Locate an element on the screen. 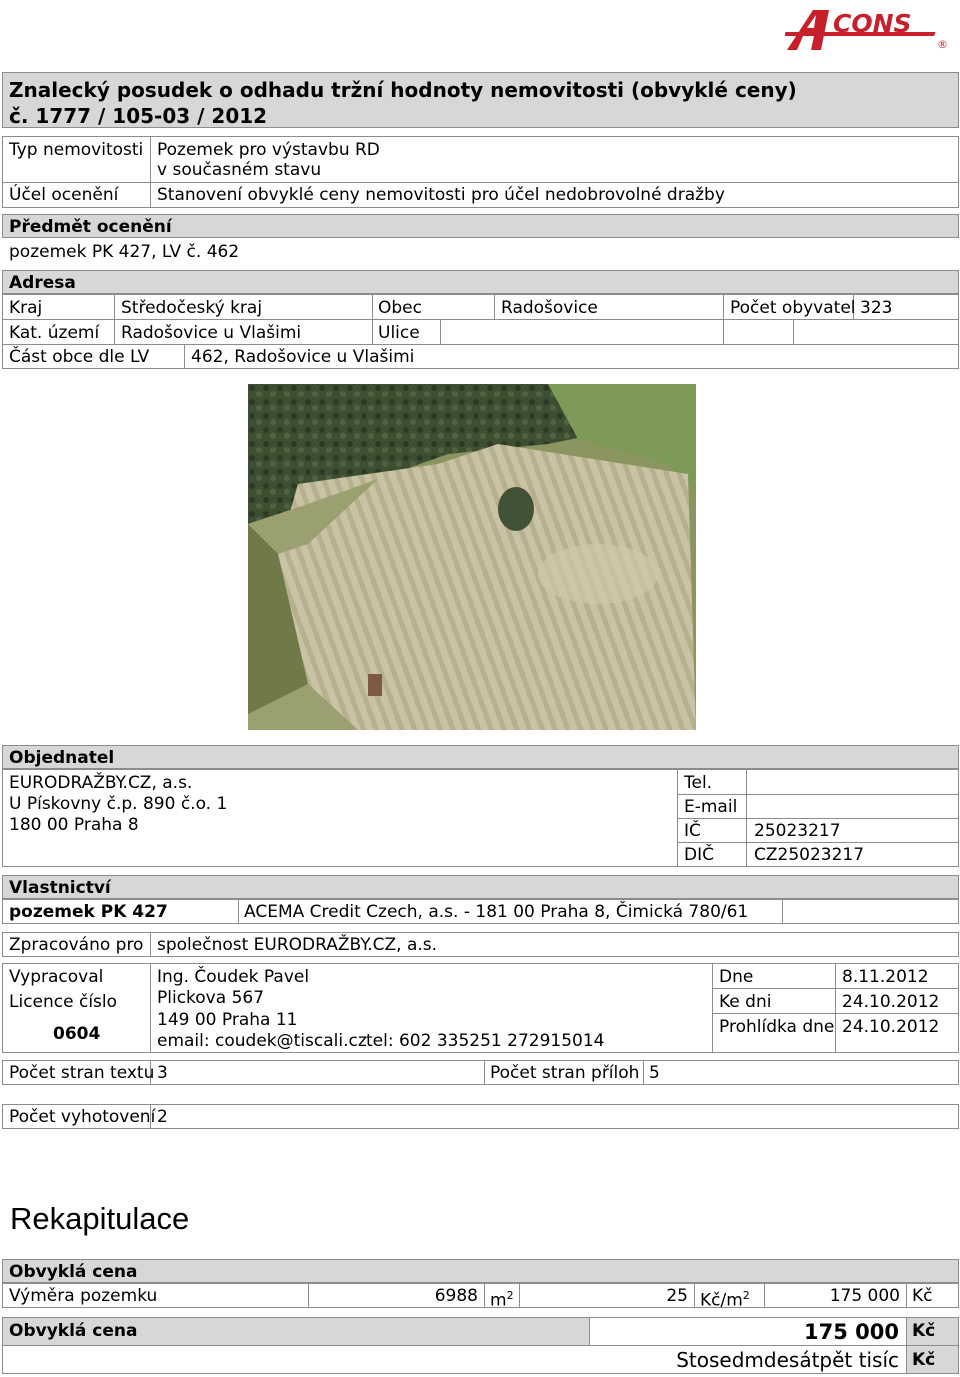 The width and height of the screenshot is (960, 1377). aerial-photo-image is located at coordinates (472, 557).